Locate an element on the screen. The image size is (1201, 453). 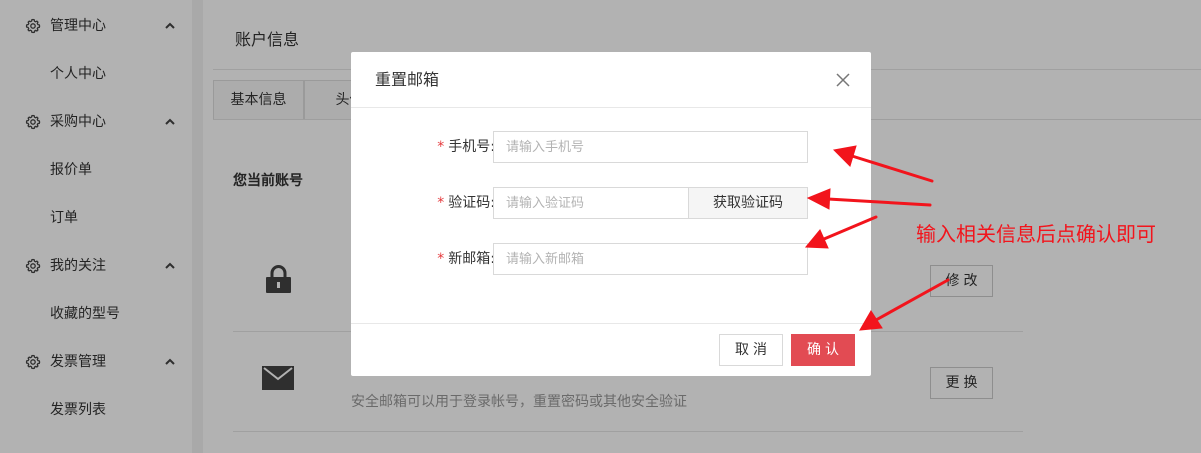
code-label: * 验证码: is located at coordinates (466, 203).